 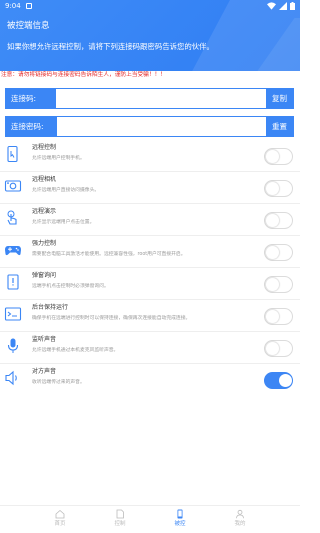 I want to click on tab-controlled: 被控, so click(x=180, y=518).